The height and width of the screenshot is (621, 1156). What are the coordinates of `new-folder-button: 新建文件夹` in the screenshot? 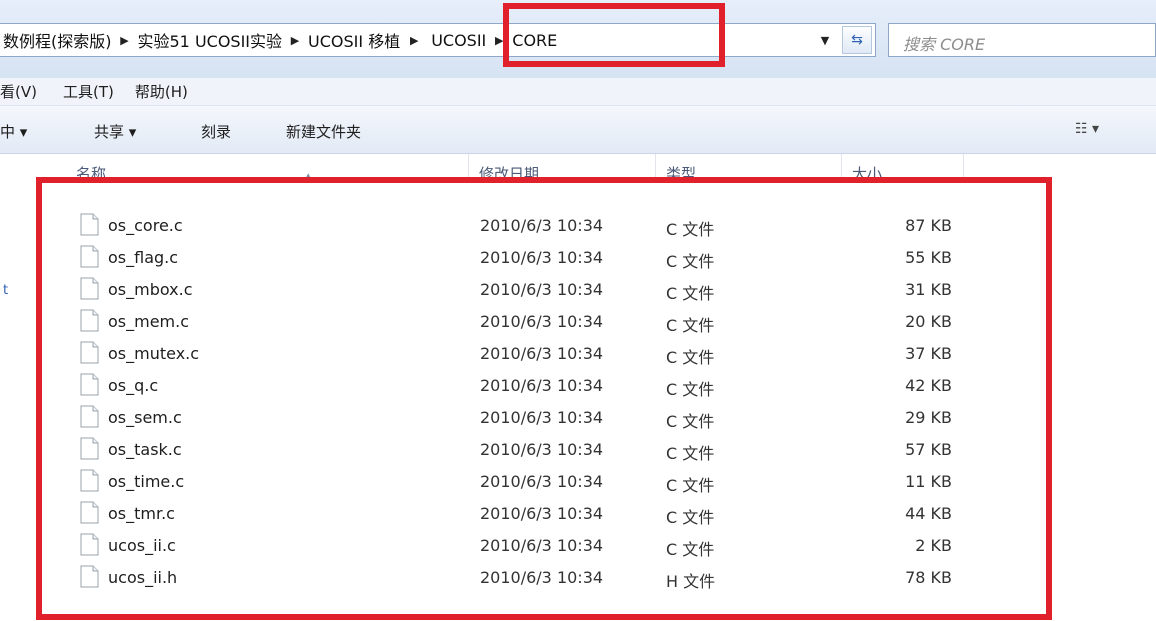 It's located at (323, 131).